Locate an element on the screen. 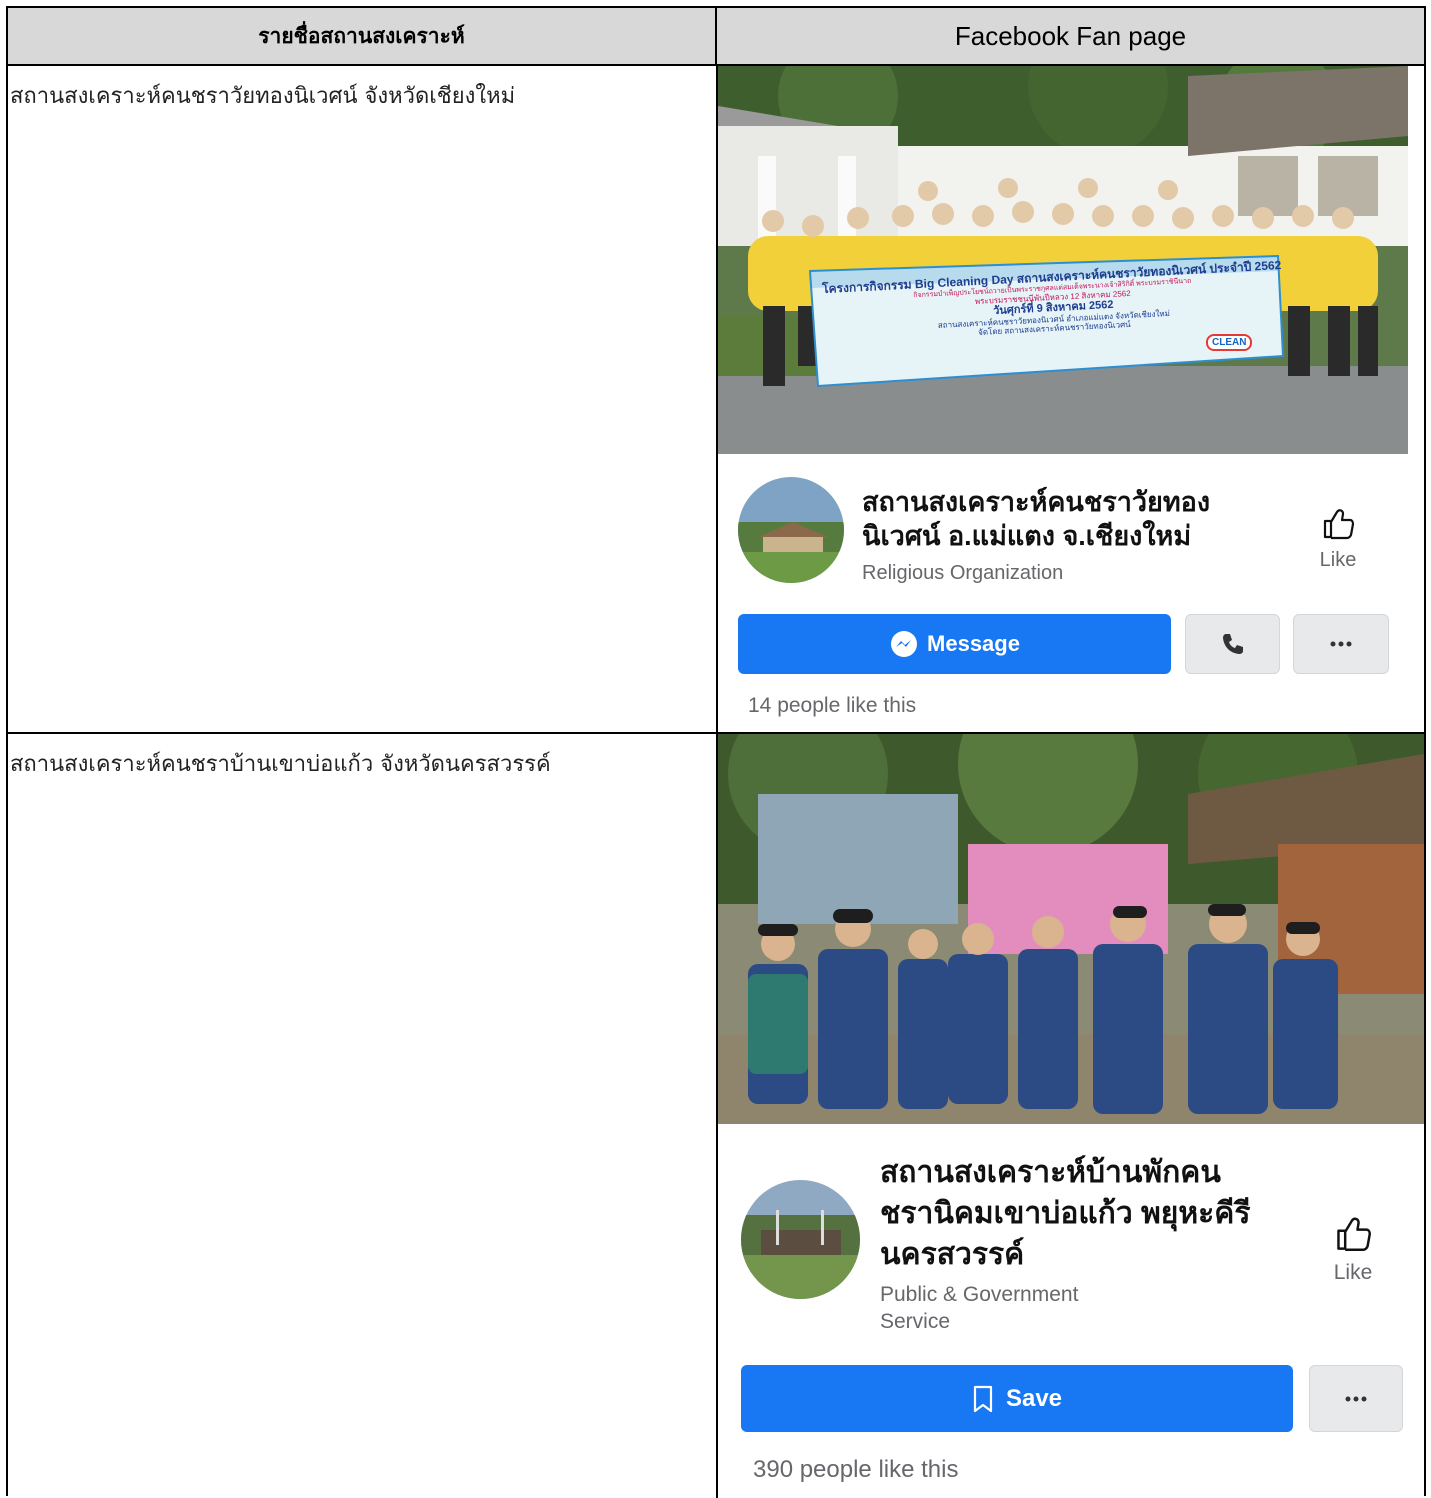 The width and height of the screenshot is (1431, 1498). page-category-2-line-1: Public & Government is located at coordinates (979, 1294).